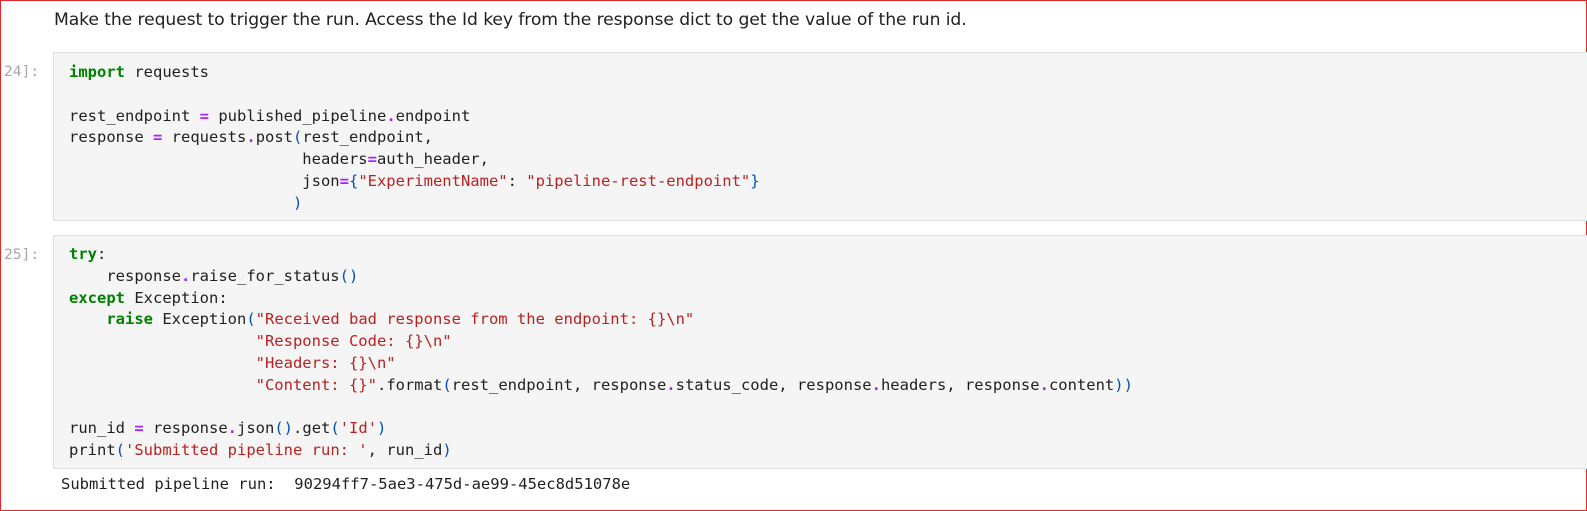 The width and height of the screenshot is (1587, 511). I want to click on code-token: run_id, so click(102, 428).